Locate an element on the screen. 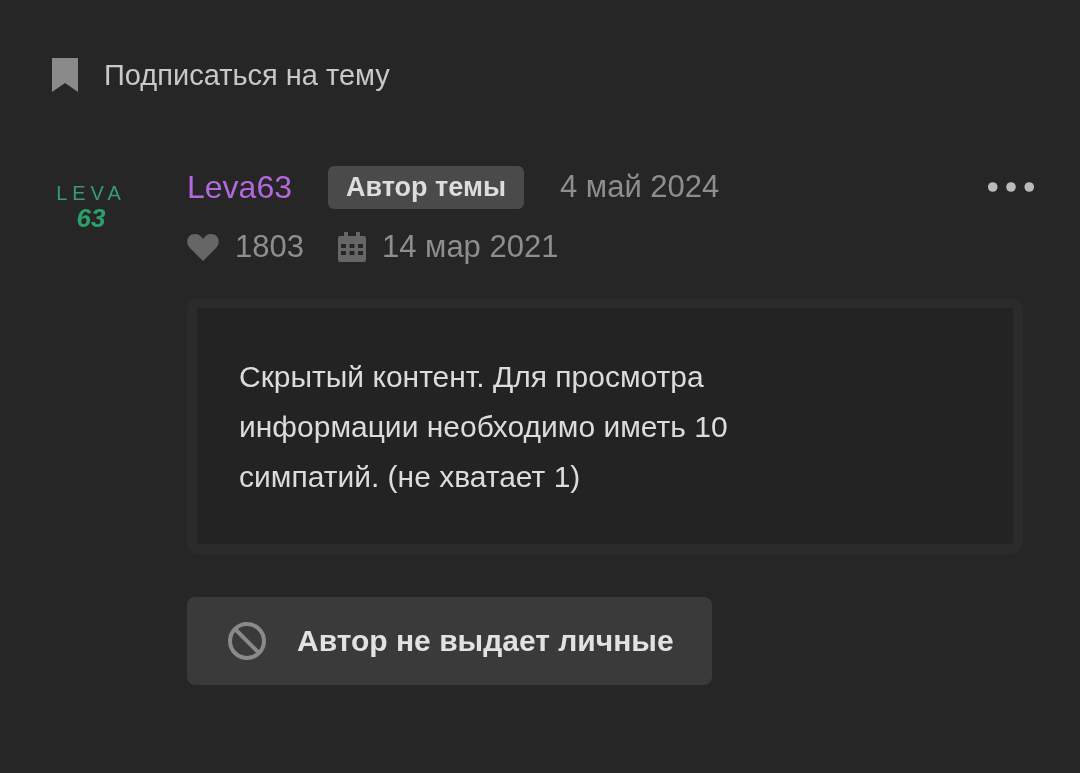  calendar-icon is located at coordinates (351, 247).